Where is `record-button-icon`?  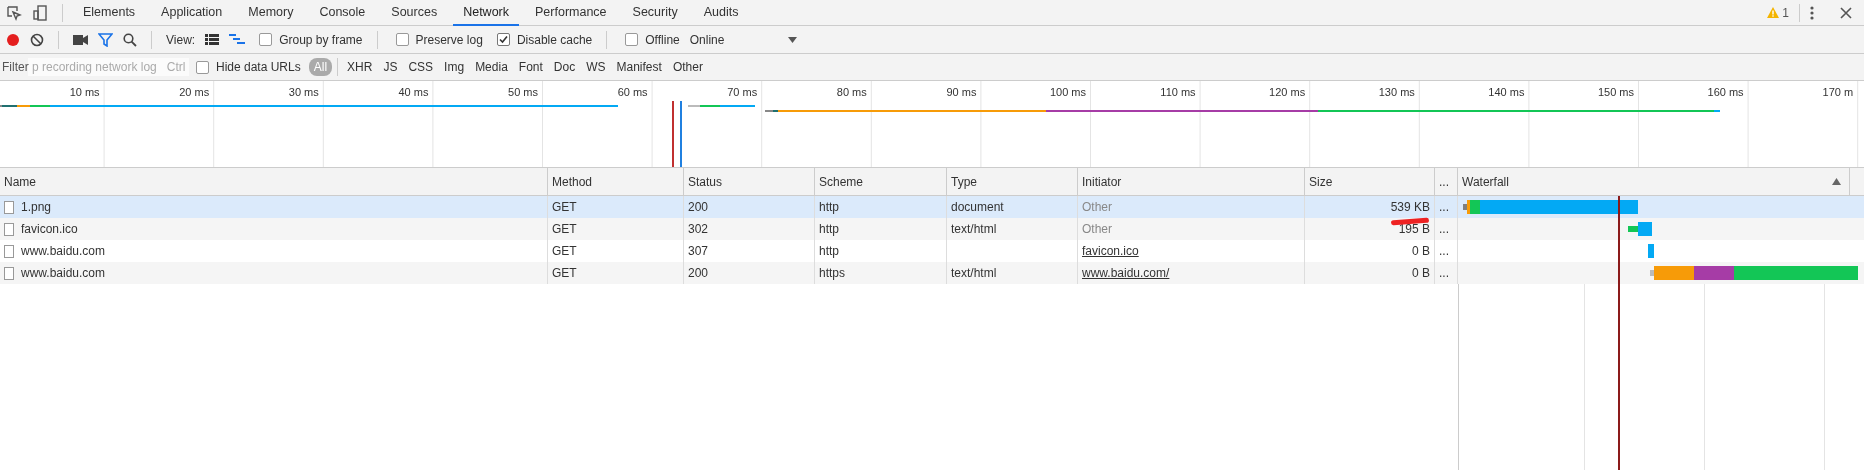
record-button-icon is located at coordinates (13, 39).